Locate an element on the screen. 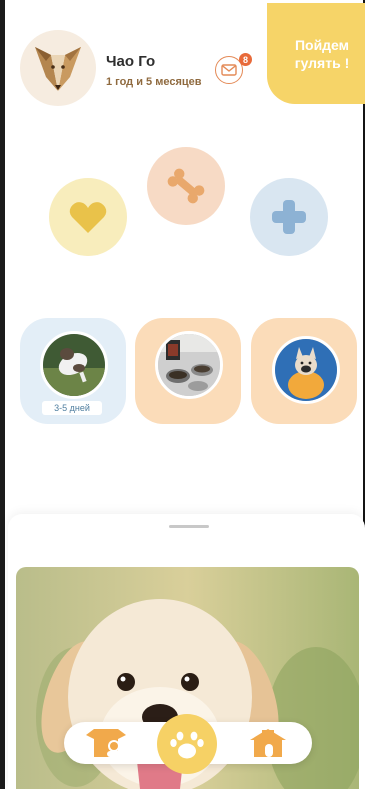 The width and height of the screenshot is (365, 789). nav-paw-button is located at coordinates (187, 744).